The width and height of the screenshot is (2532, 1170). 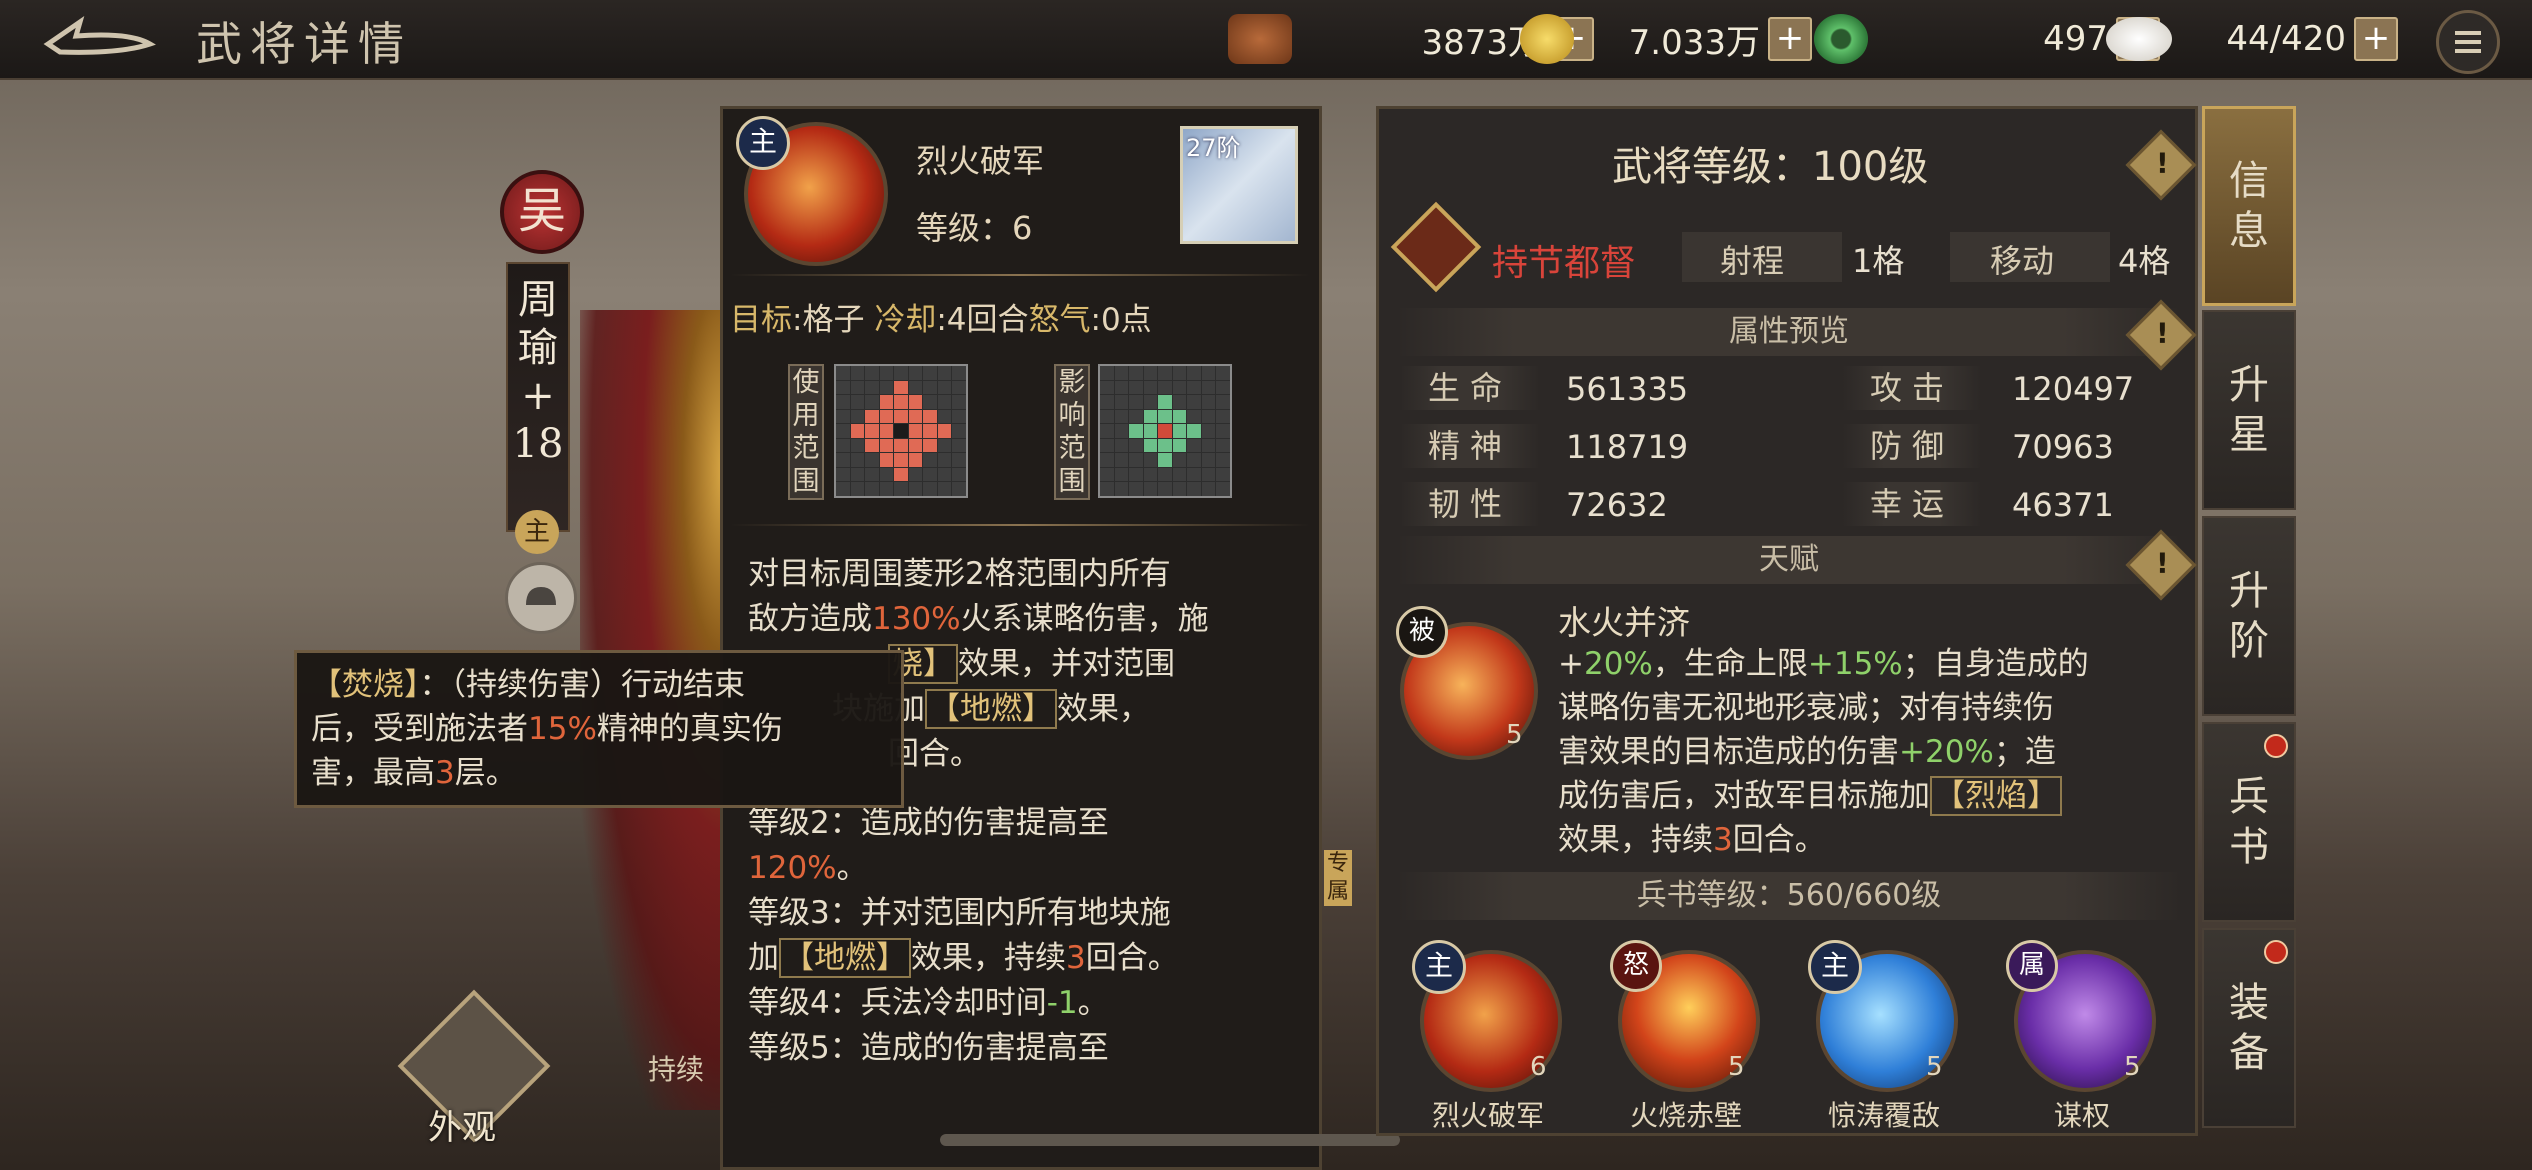 What do you see at coordinates (445, 773) in the screenshot?
I see `tooltip-number: 3` at bounding box center [445, 773].